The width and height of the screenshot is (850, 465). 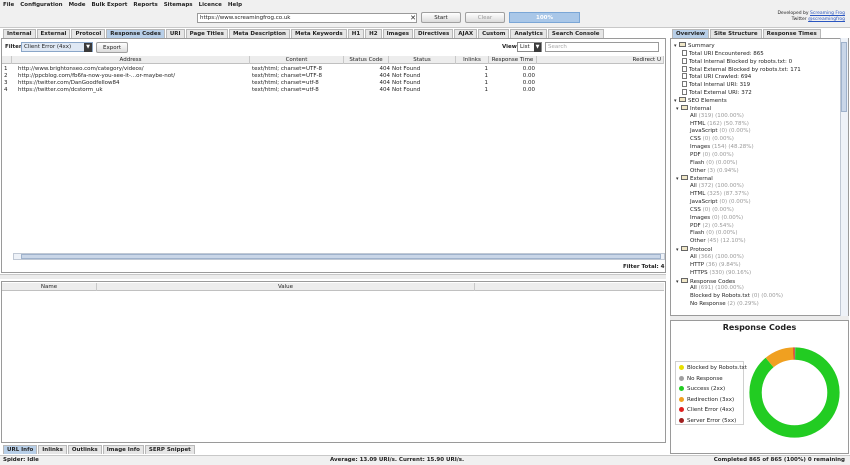 What do you see at coordinates (373, 33) in the screenshot?
I see `tab-h2: H2` at bounding box center [373, 33].